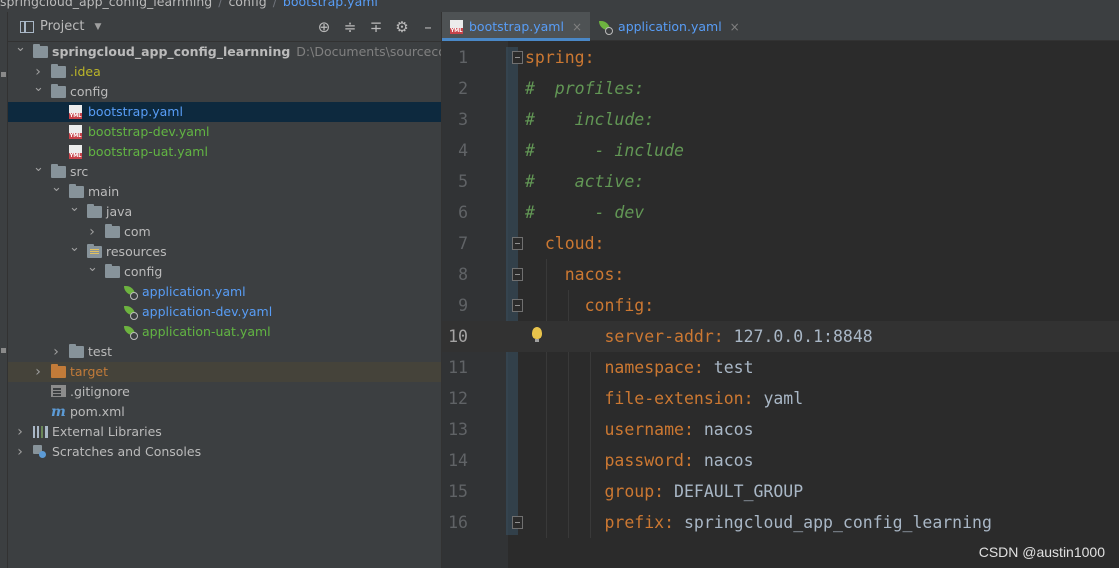 Image resolution: width=1119 pixels, height=568 pixels. I want to click on tree-row: ⌄ java, so click(224, 211).